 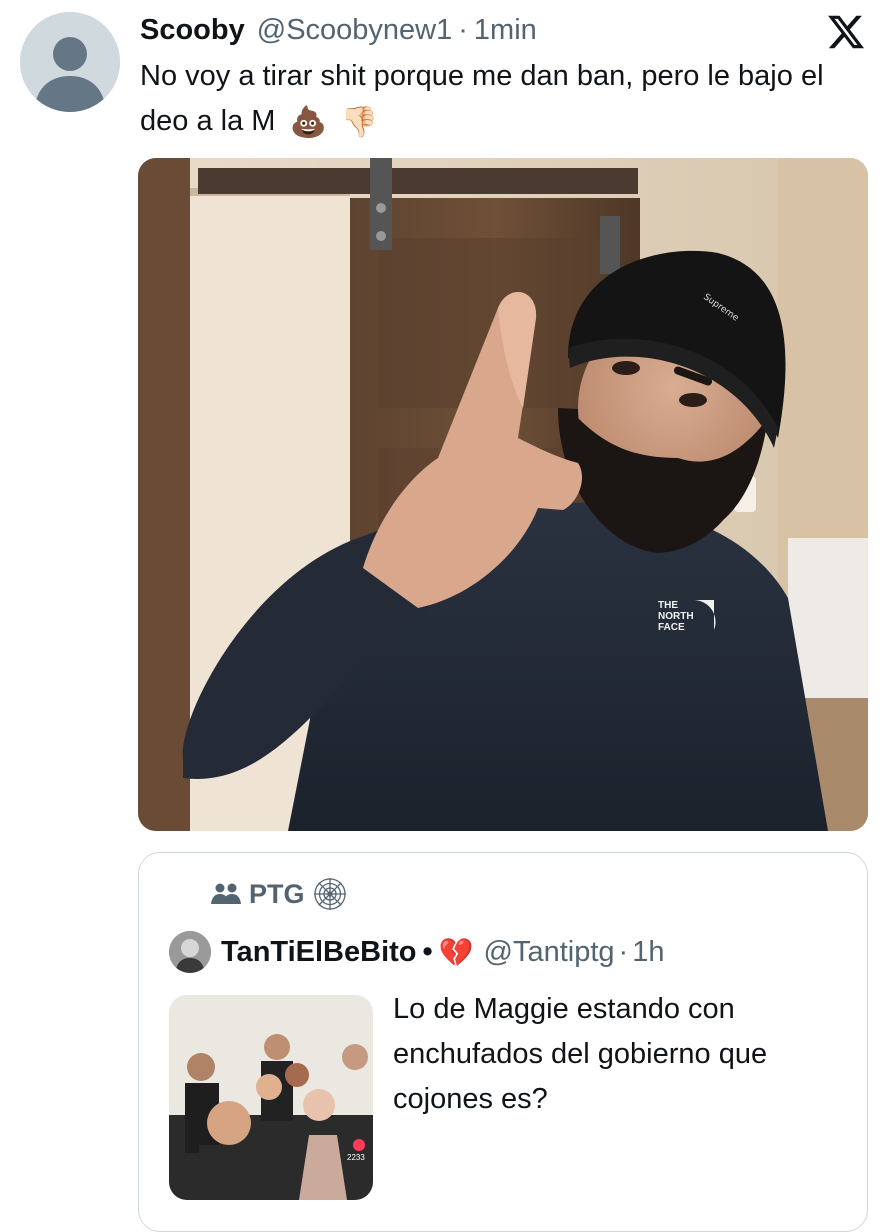 I want to click on spider-web-icon, so click(x=329, y=894).